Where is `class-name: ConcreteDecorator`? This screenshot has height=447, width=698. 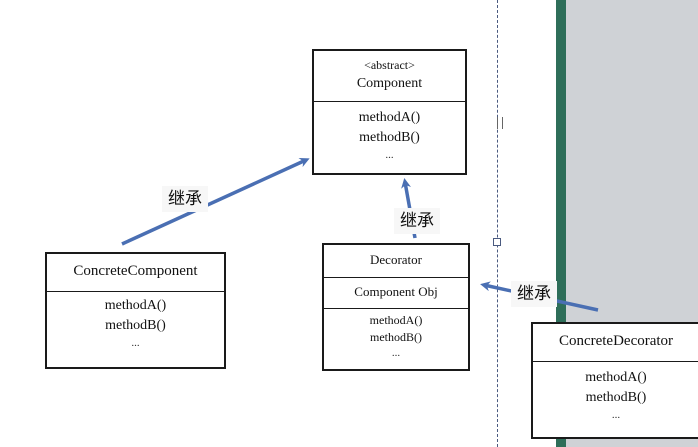
class-name: ConcreteDecorator is located at coordinates (616, 341).